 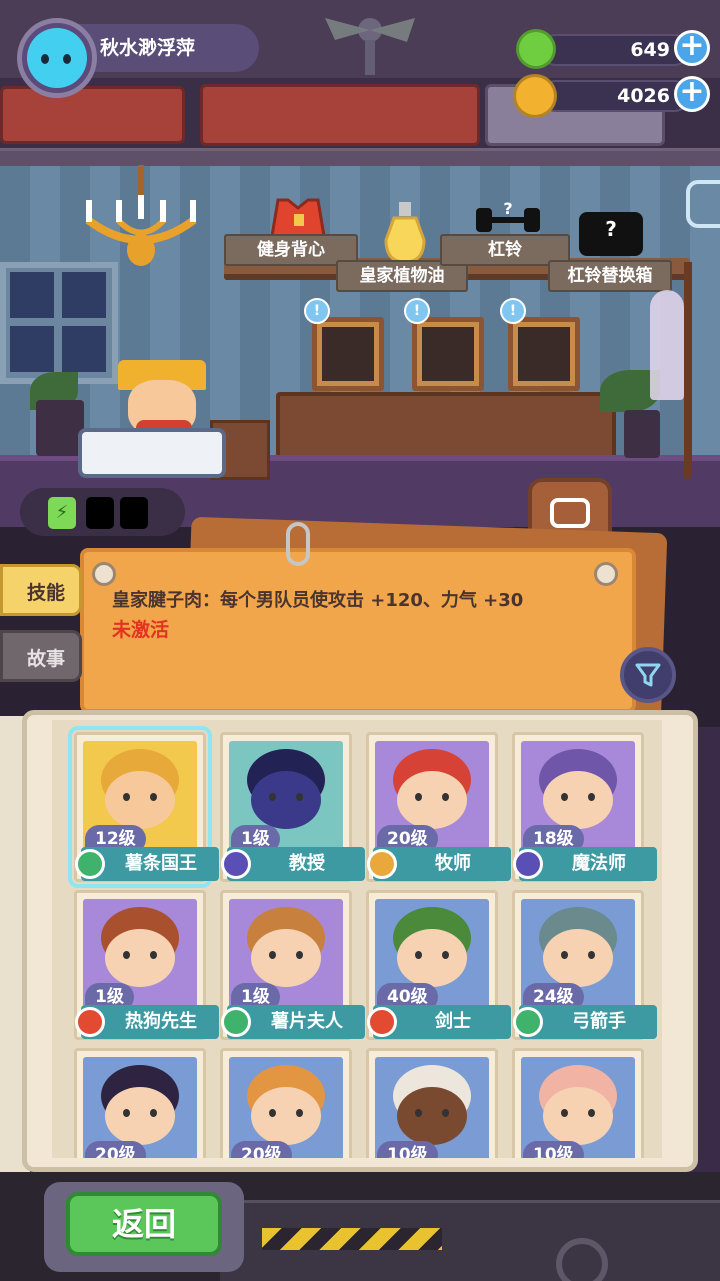 I want to click on player-name: 秋水渺浮萍, so click(x=148, y=48).